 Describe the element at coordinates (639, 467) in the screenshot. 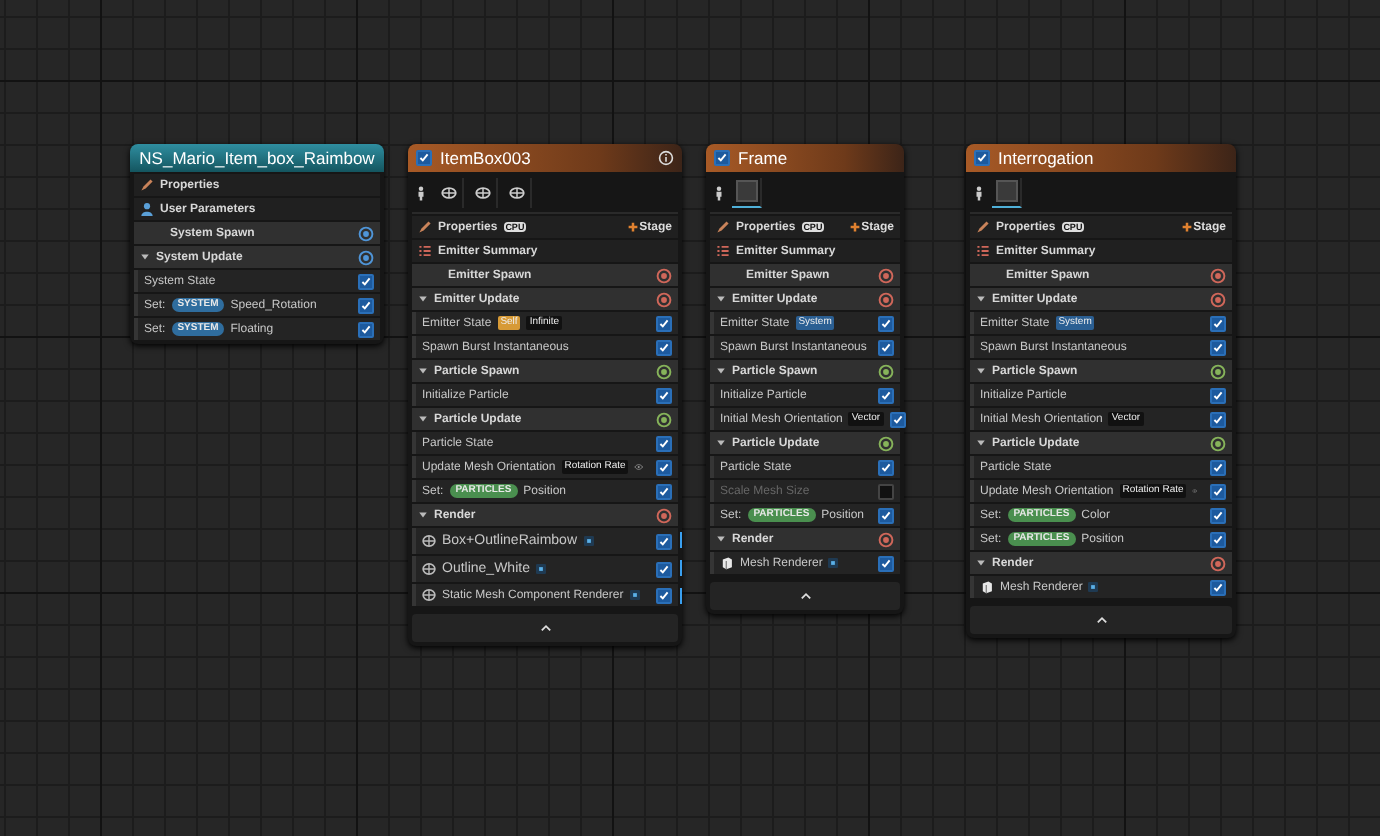

I see `eye-icon` at that location.